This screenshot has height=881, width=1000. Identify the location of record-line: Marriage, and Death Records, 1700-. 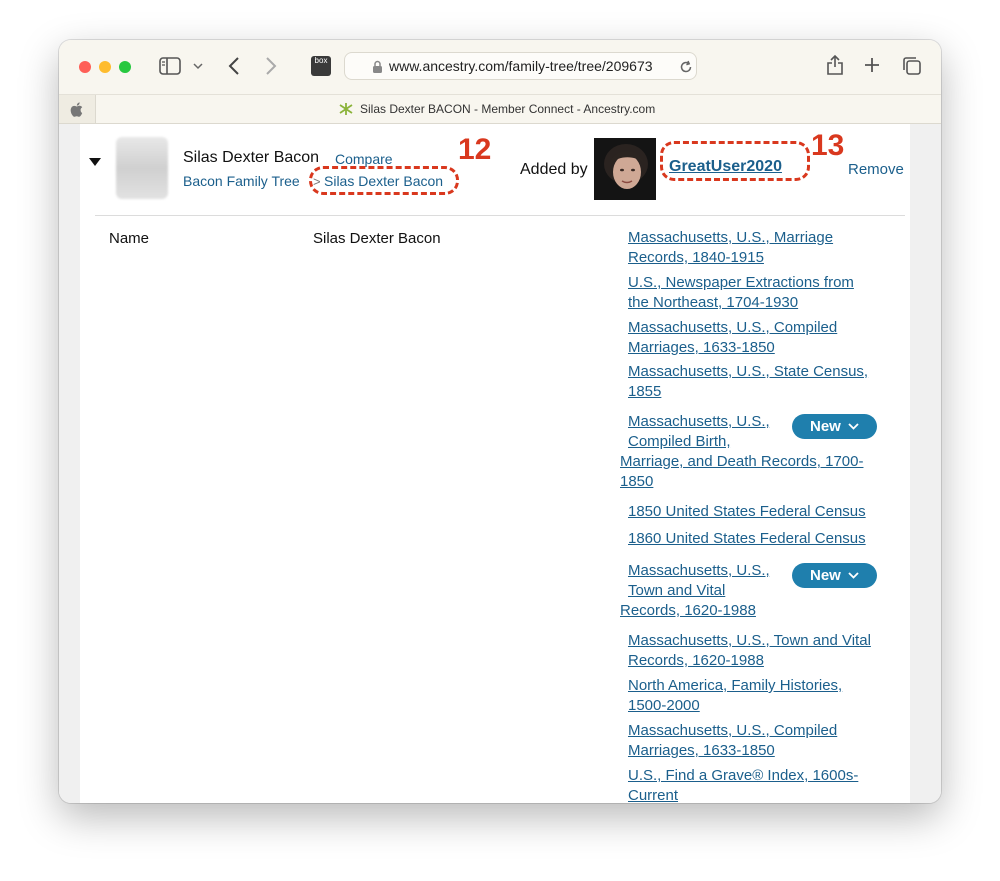
(741, 462).